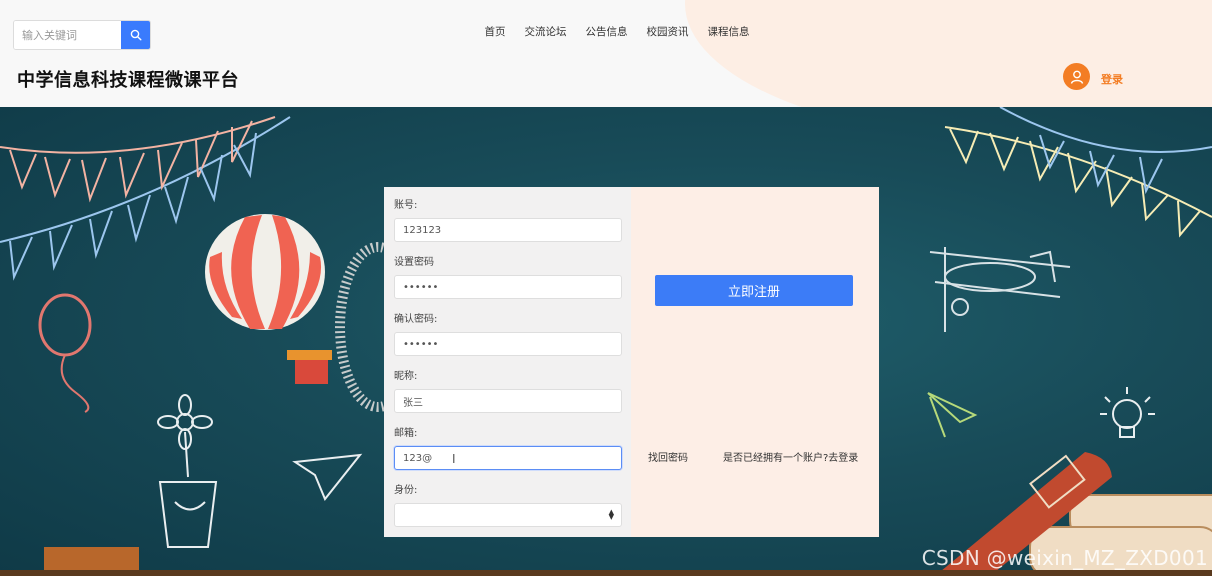 This screenshot has width=1212, height=576. I want to click on search-box, so click(82, 35).